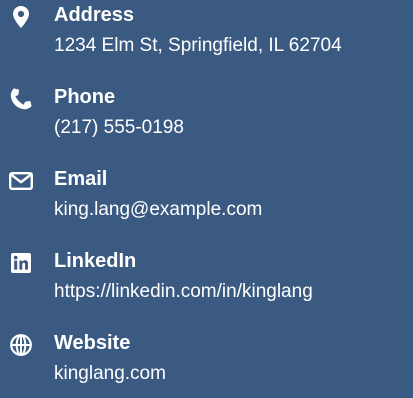 This screenshot has height=398, width=413. Describe the element at coordinates (94, 15) in the screenshot. I see `address-label: Address` at that location.